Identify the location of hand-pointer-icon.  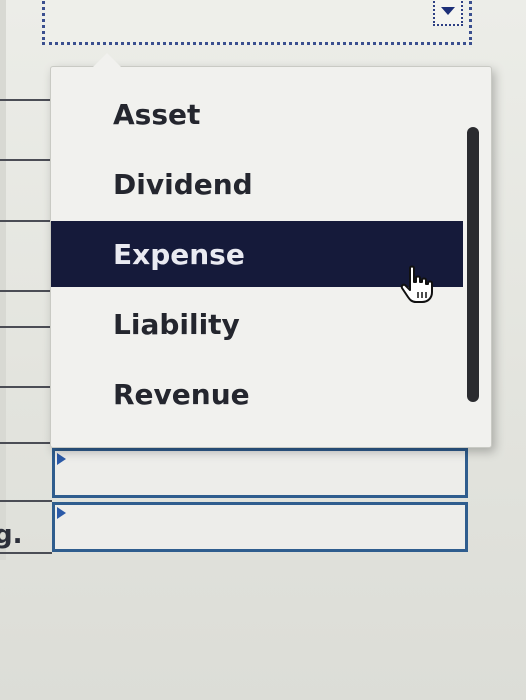
(416, 284).